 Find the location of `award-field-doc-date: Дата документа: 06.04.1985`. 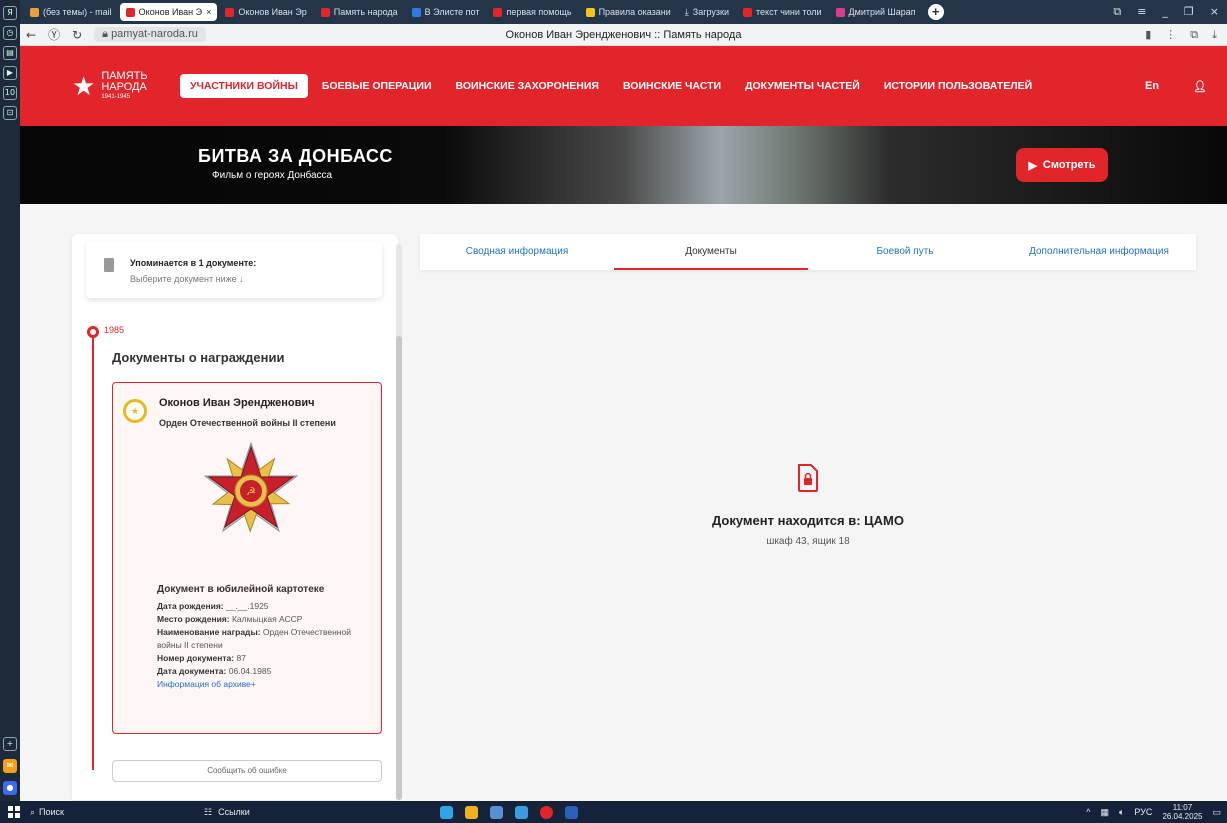

award-field-doc-date: Дата документа: 06.04.1985 is located at coordinates (267, 671).